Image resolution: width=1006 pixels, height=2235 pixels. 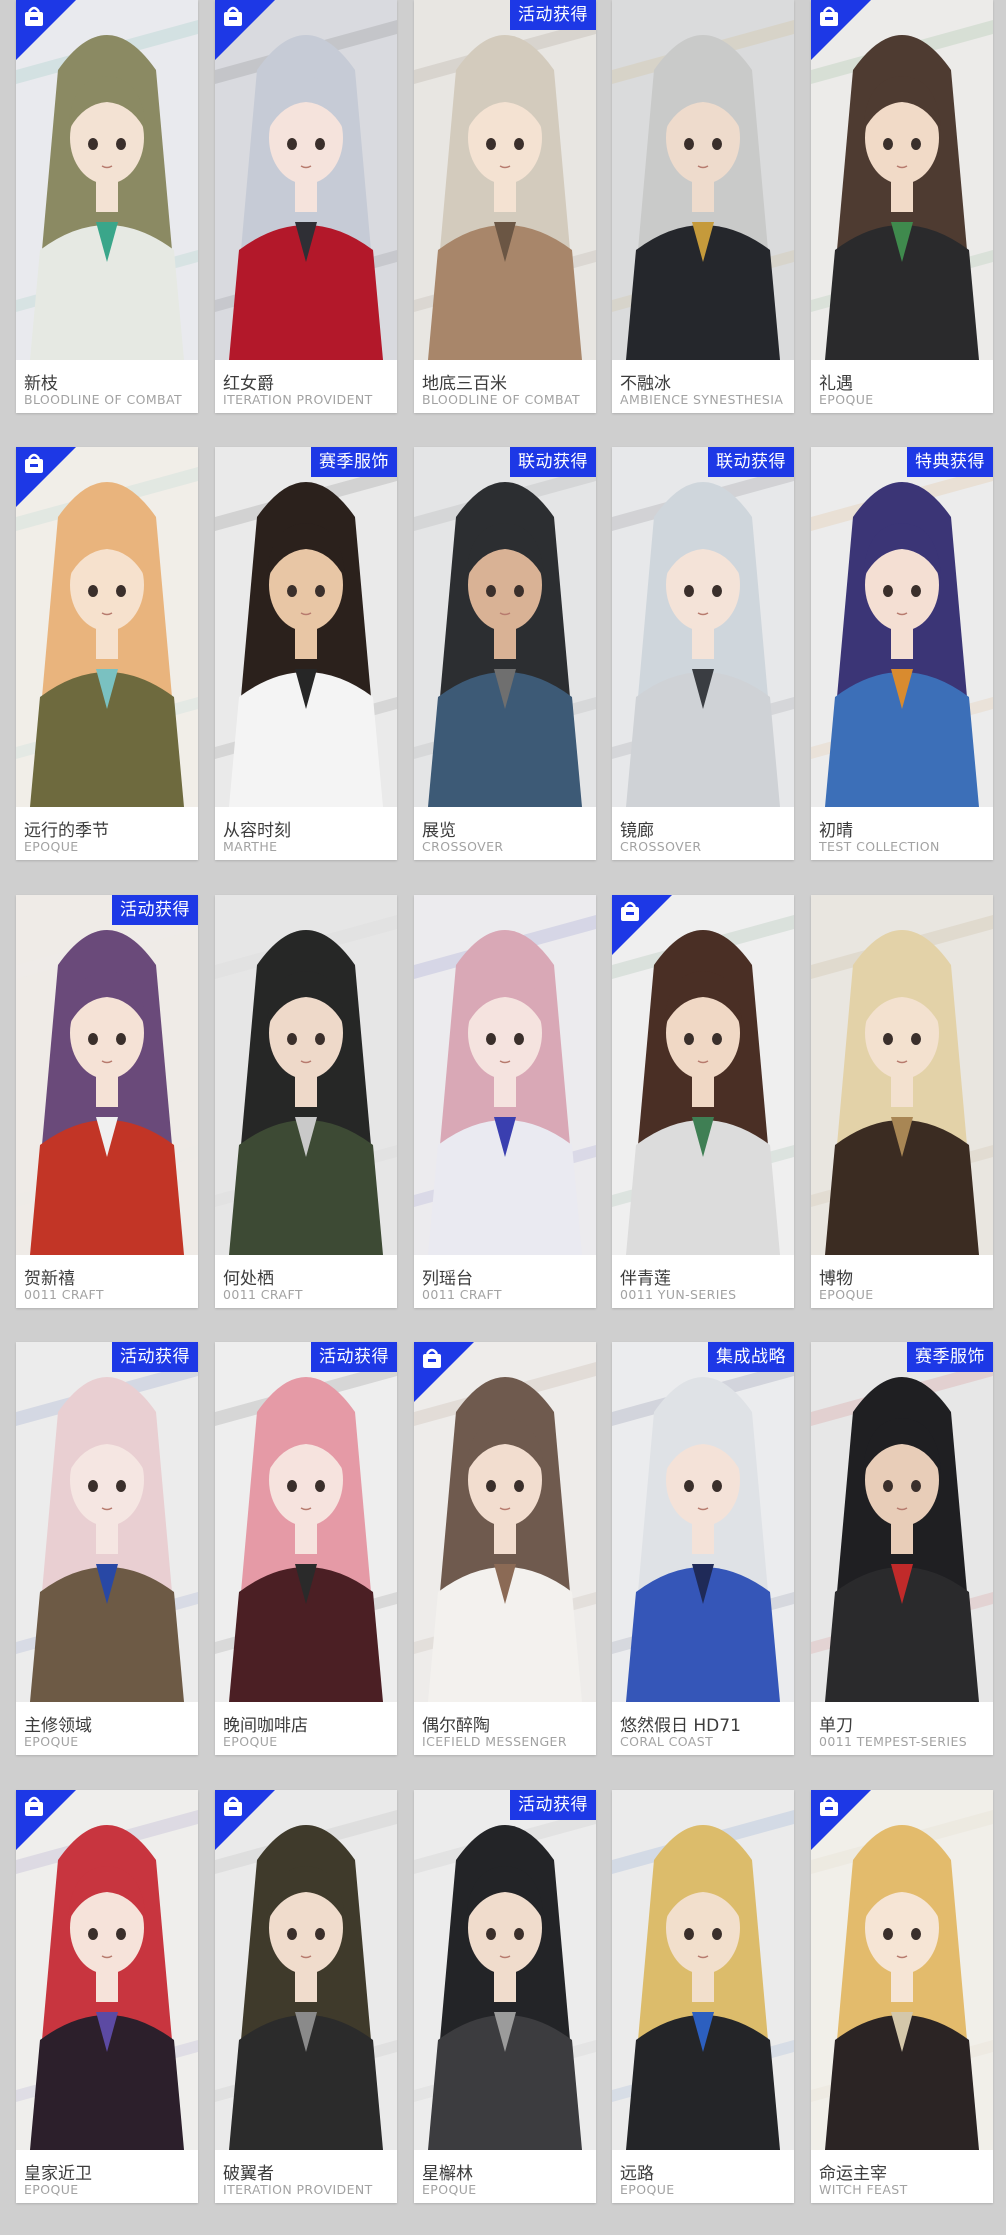 I want to click on skin-card: 博物 EPOQUE, so click(x=902, y=1101).